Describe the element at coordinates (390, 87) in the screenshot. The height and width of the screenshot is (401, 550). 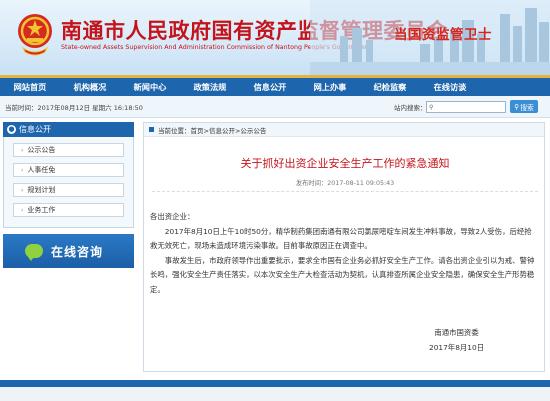
I see `nav-item-discipline: 纪检监察` at that location.